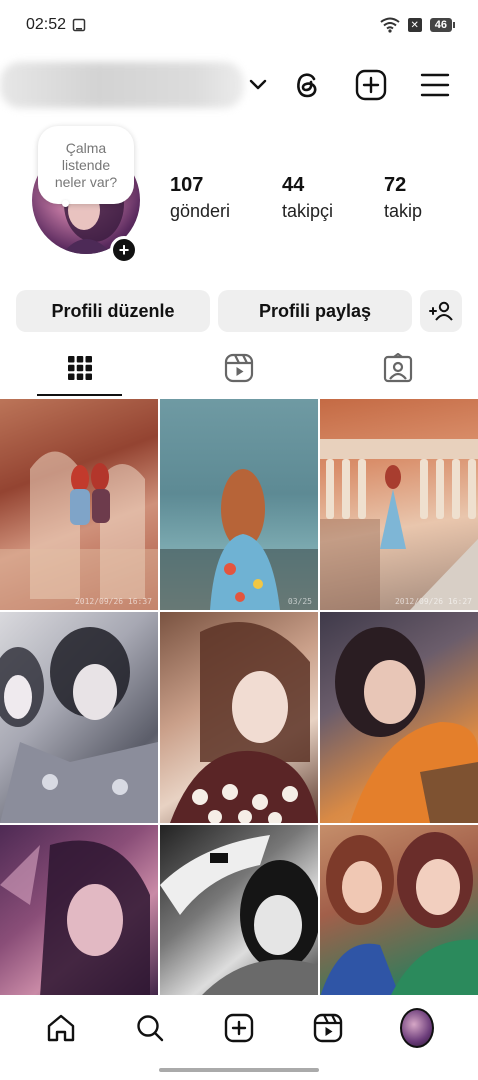  I want to click on stat-posts-label: gönderi, so click(200, 211).